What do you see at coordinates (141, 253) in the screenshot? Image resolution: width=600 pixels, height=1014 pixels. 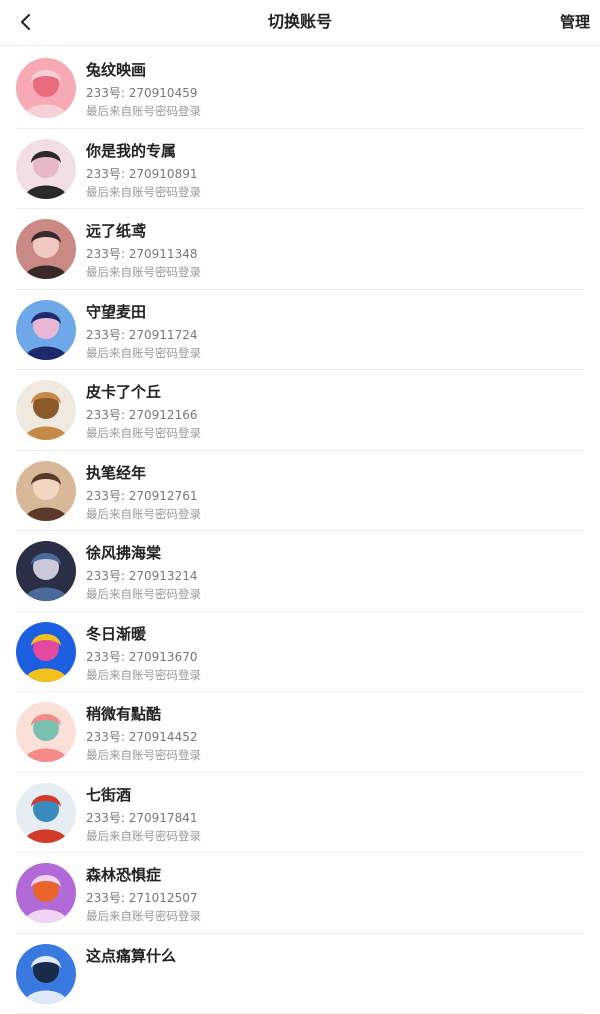 I see `account-id: 233号: 270911348` at bounding box center [141, 253].